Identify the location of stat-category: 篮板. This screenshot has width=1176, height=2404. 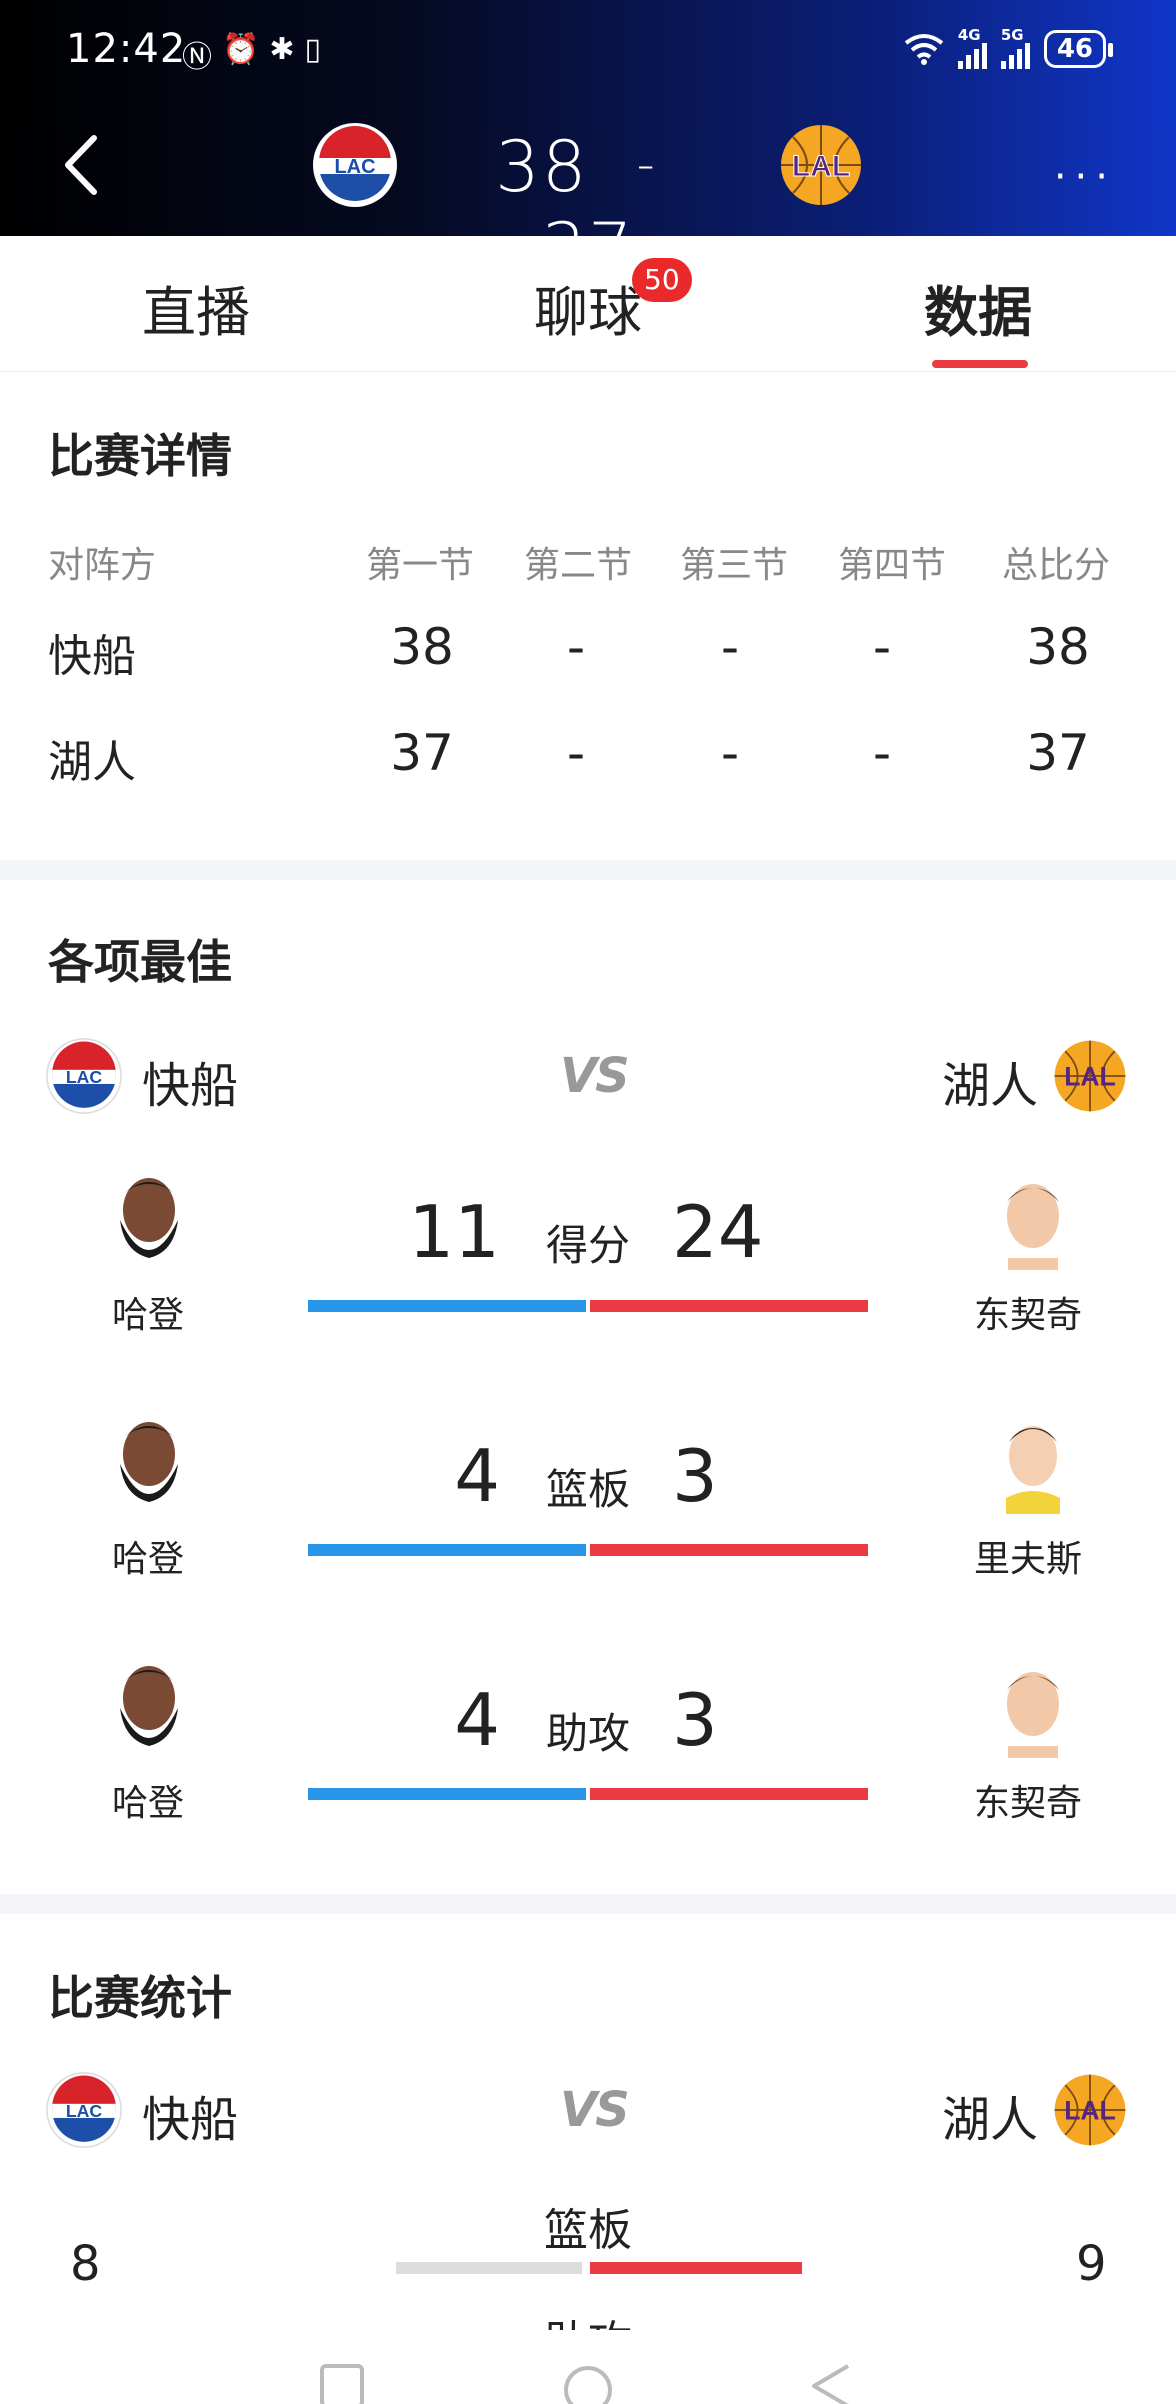
(588, 2230).